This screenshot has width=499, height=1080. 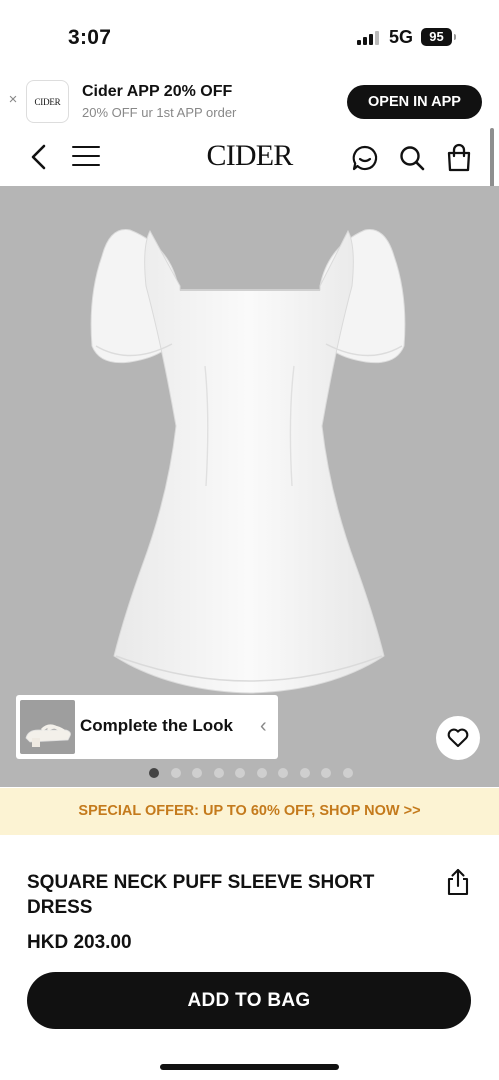 I want to click on open-in-app-button: OPEN IN APP, so click(x=414, y=102).